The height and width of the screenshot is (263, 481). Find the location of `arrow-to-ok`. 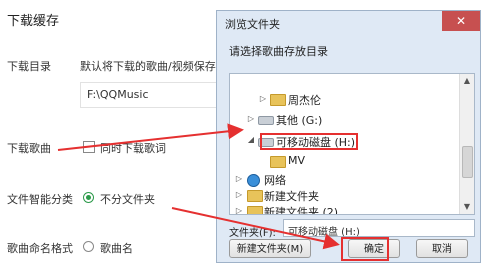

arrow-to-ok is located at coordinates (255, 228).